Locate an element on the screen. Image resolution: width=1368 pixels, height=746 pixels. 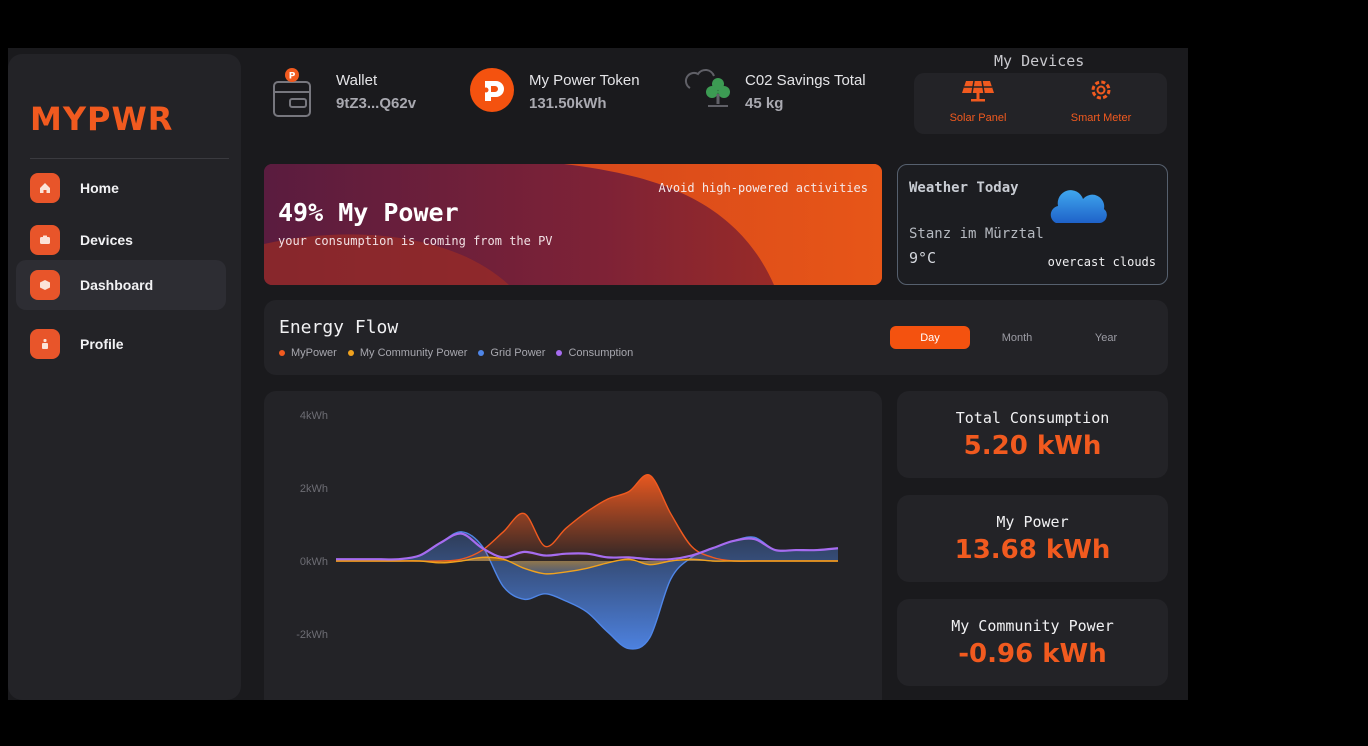
sidebar-item-label: Devices is located at coordinates (106, 240).